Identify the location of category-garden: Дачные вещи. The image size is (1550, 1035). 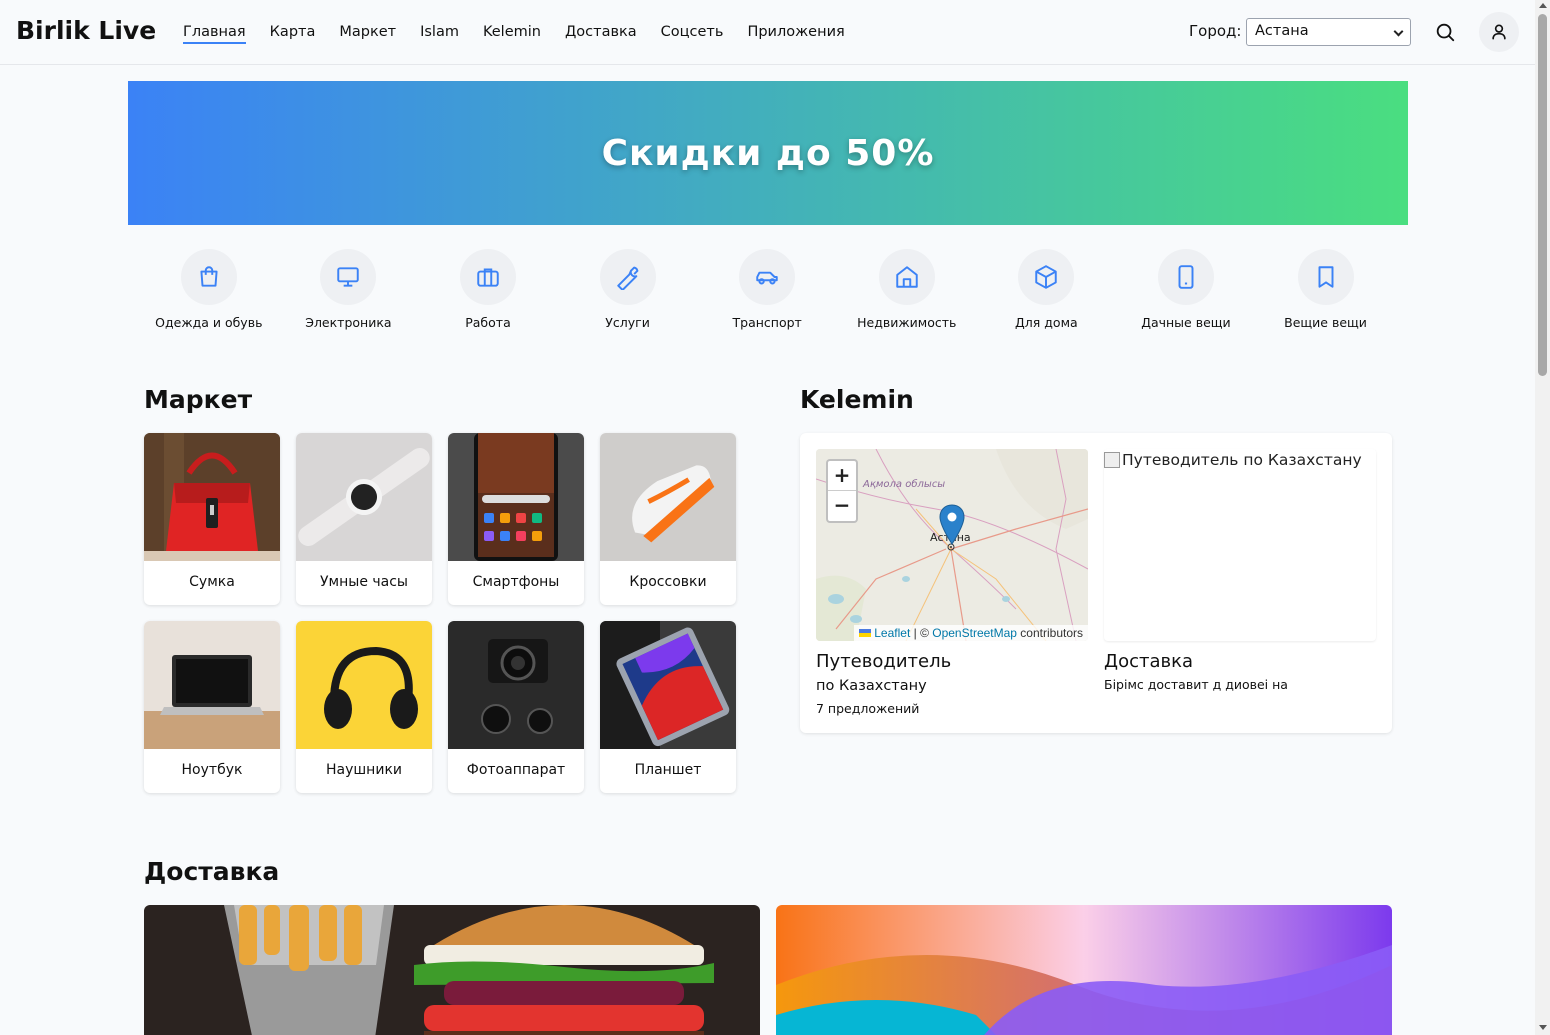
(1186, 289).